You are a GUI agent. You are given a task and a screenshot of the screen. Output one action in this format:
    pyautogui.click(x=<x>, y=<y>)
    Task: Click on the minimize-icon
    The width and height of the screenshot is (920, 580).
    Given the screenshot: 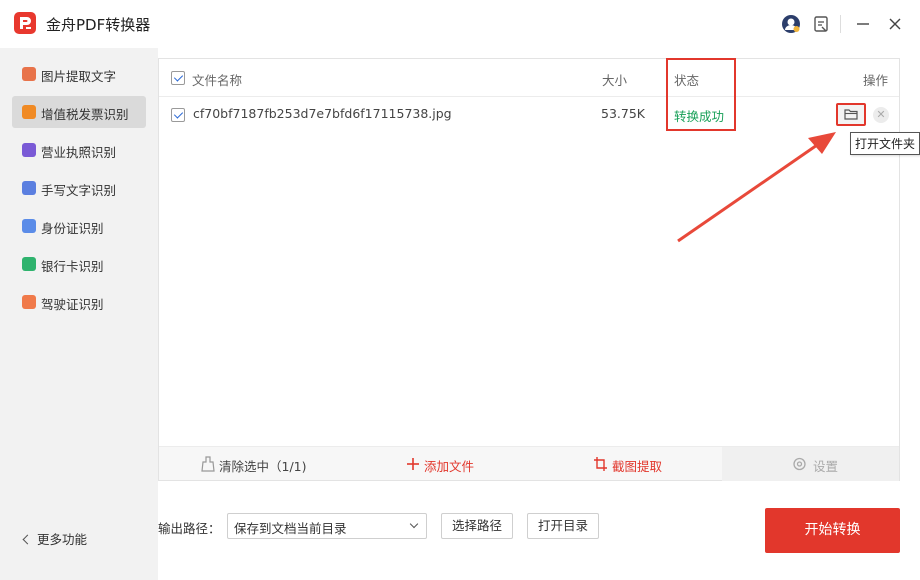 What is the action you would take?
    pyautogui.click(x=863, y=24)
    